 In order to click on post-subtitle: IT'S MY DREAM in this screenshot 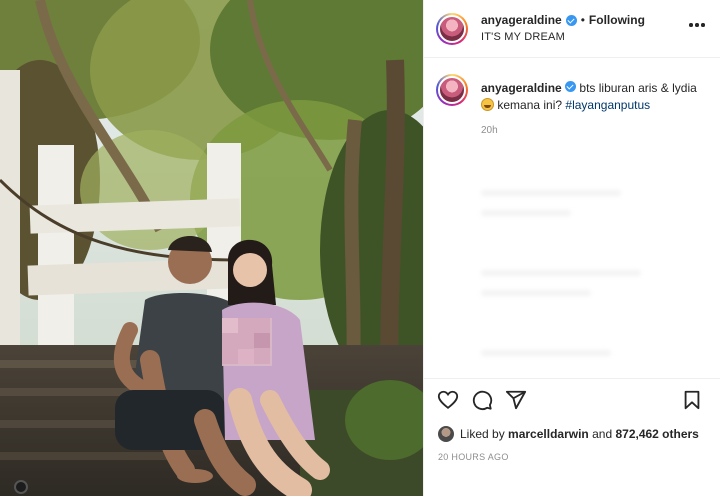, I will do `click(523, 37)`.